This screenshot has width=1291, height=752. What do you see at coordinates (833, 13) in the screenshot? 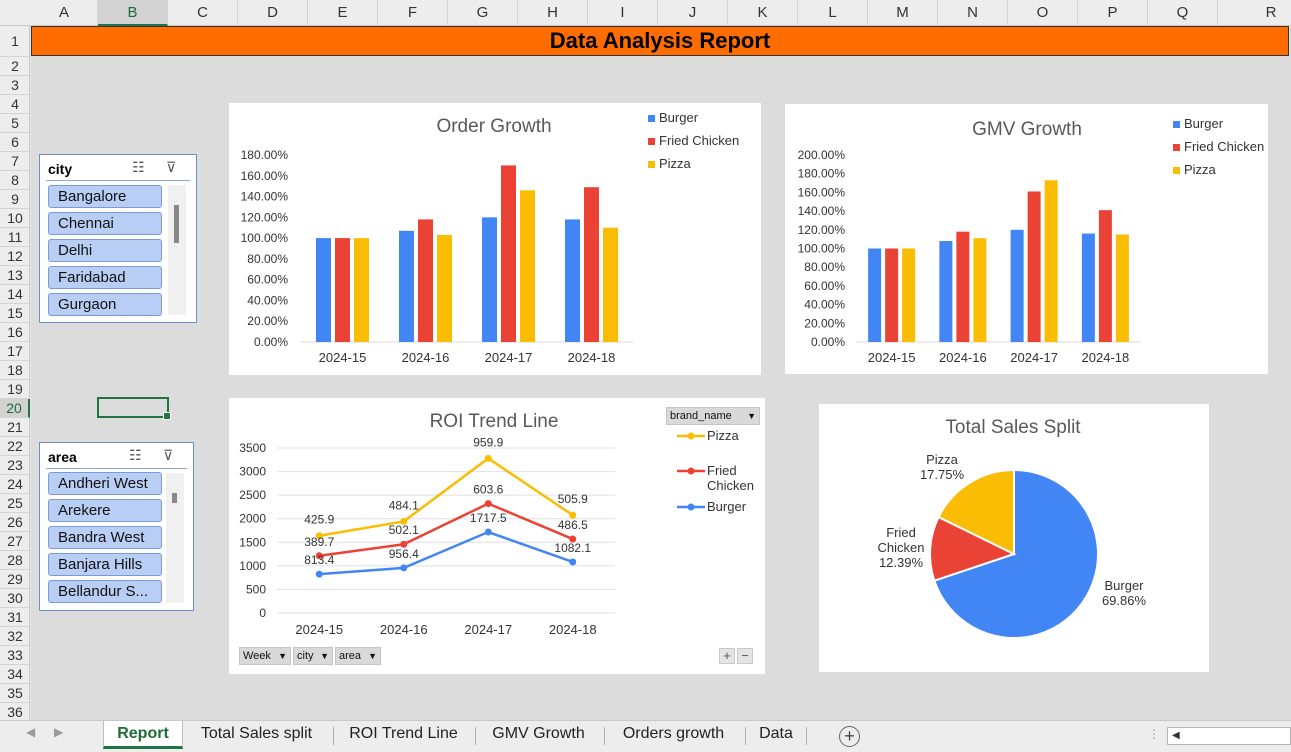
I see `column-header-l: L` at bounding box center [833, 13].